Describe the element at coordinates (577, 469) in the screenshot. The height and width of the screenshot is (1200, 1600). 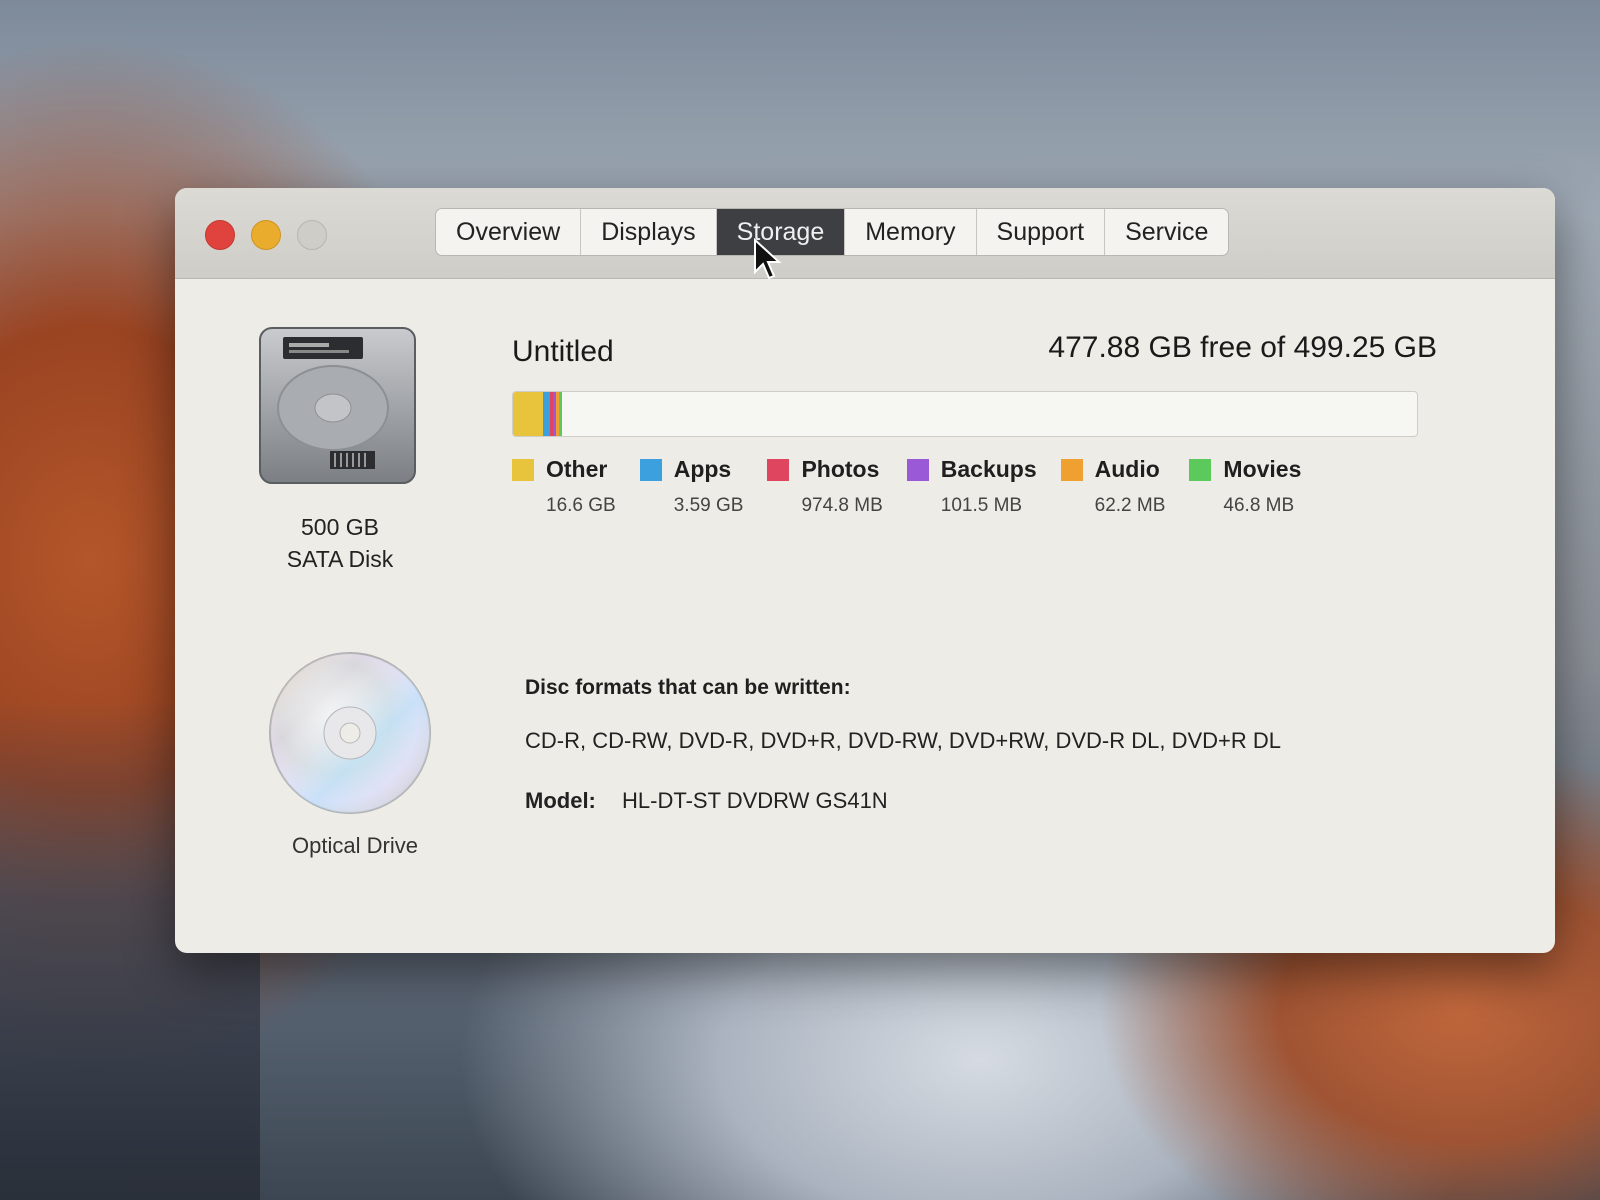
I see `legend-label: Other` at that location.